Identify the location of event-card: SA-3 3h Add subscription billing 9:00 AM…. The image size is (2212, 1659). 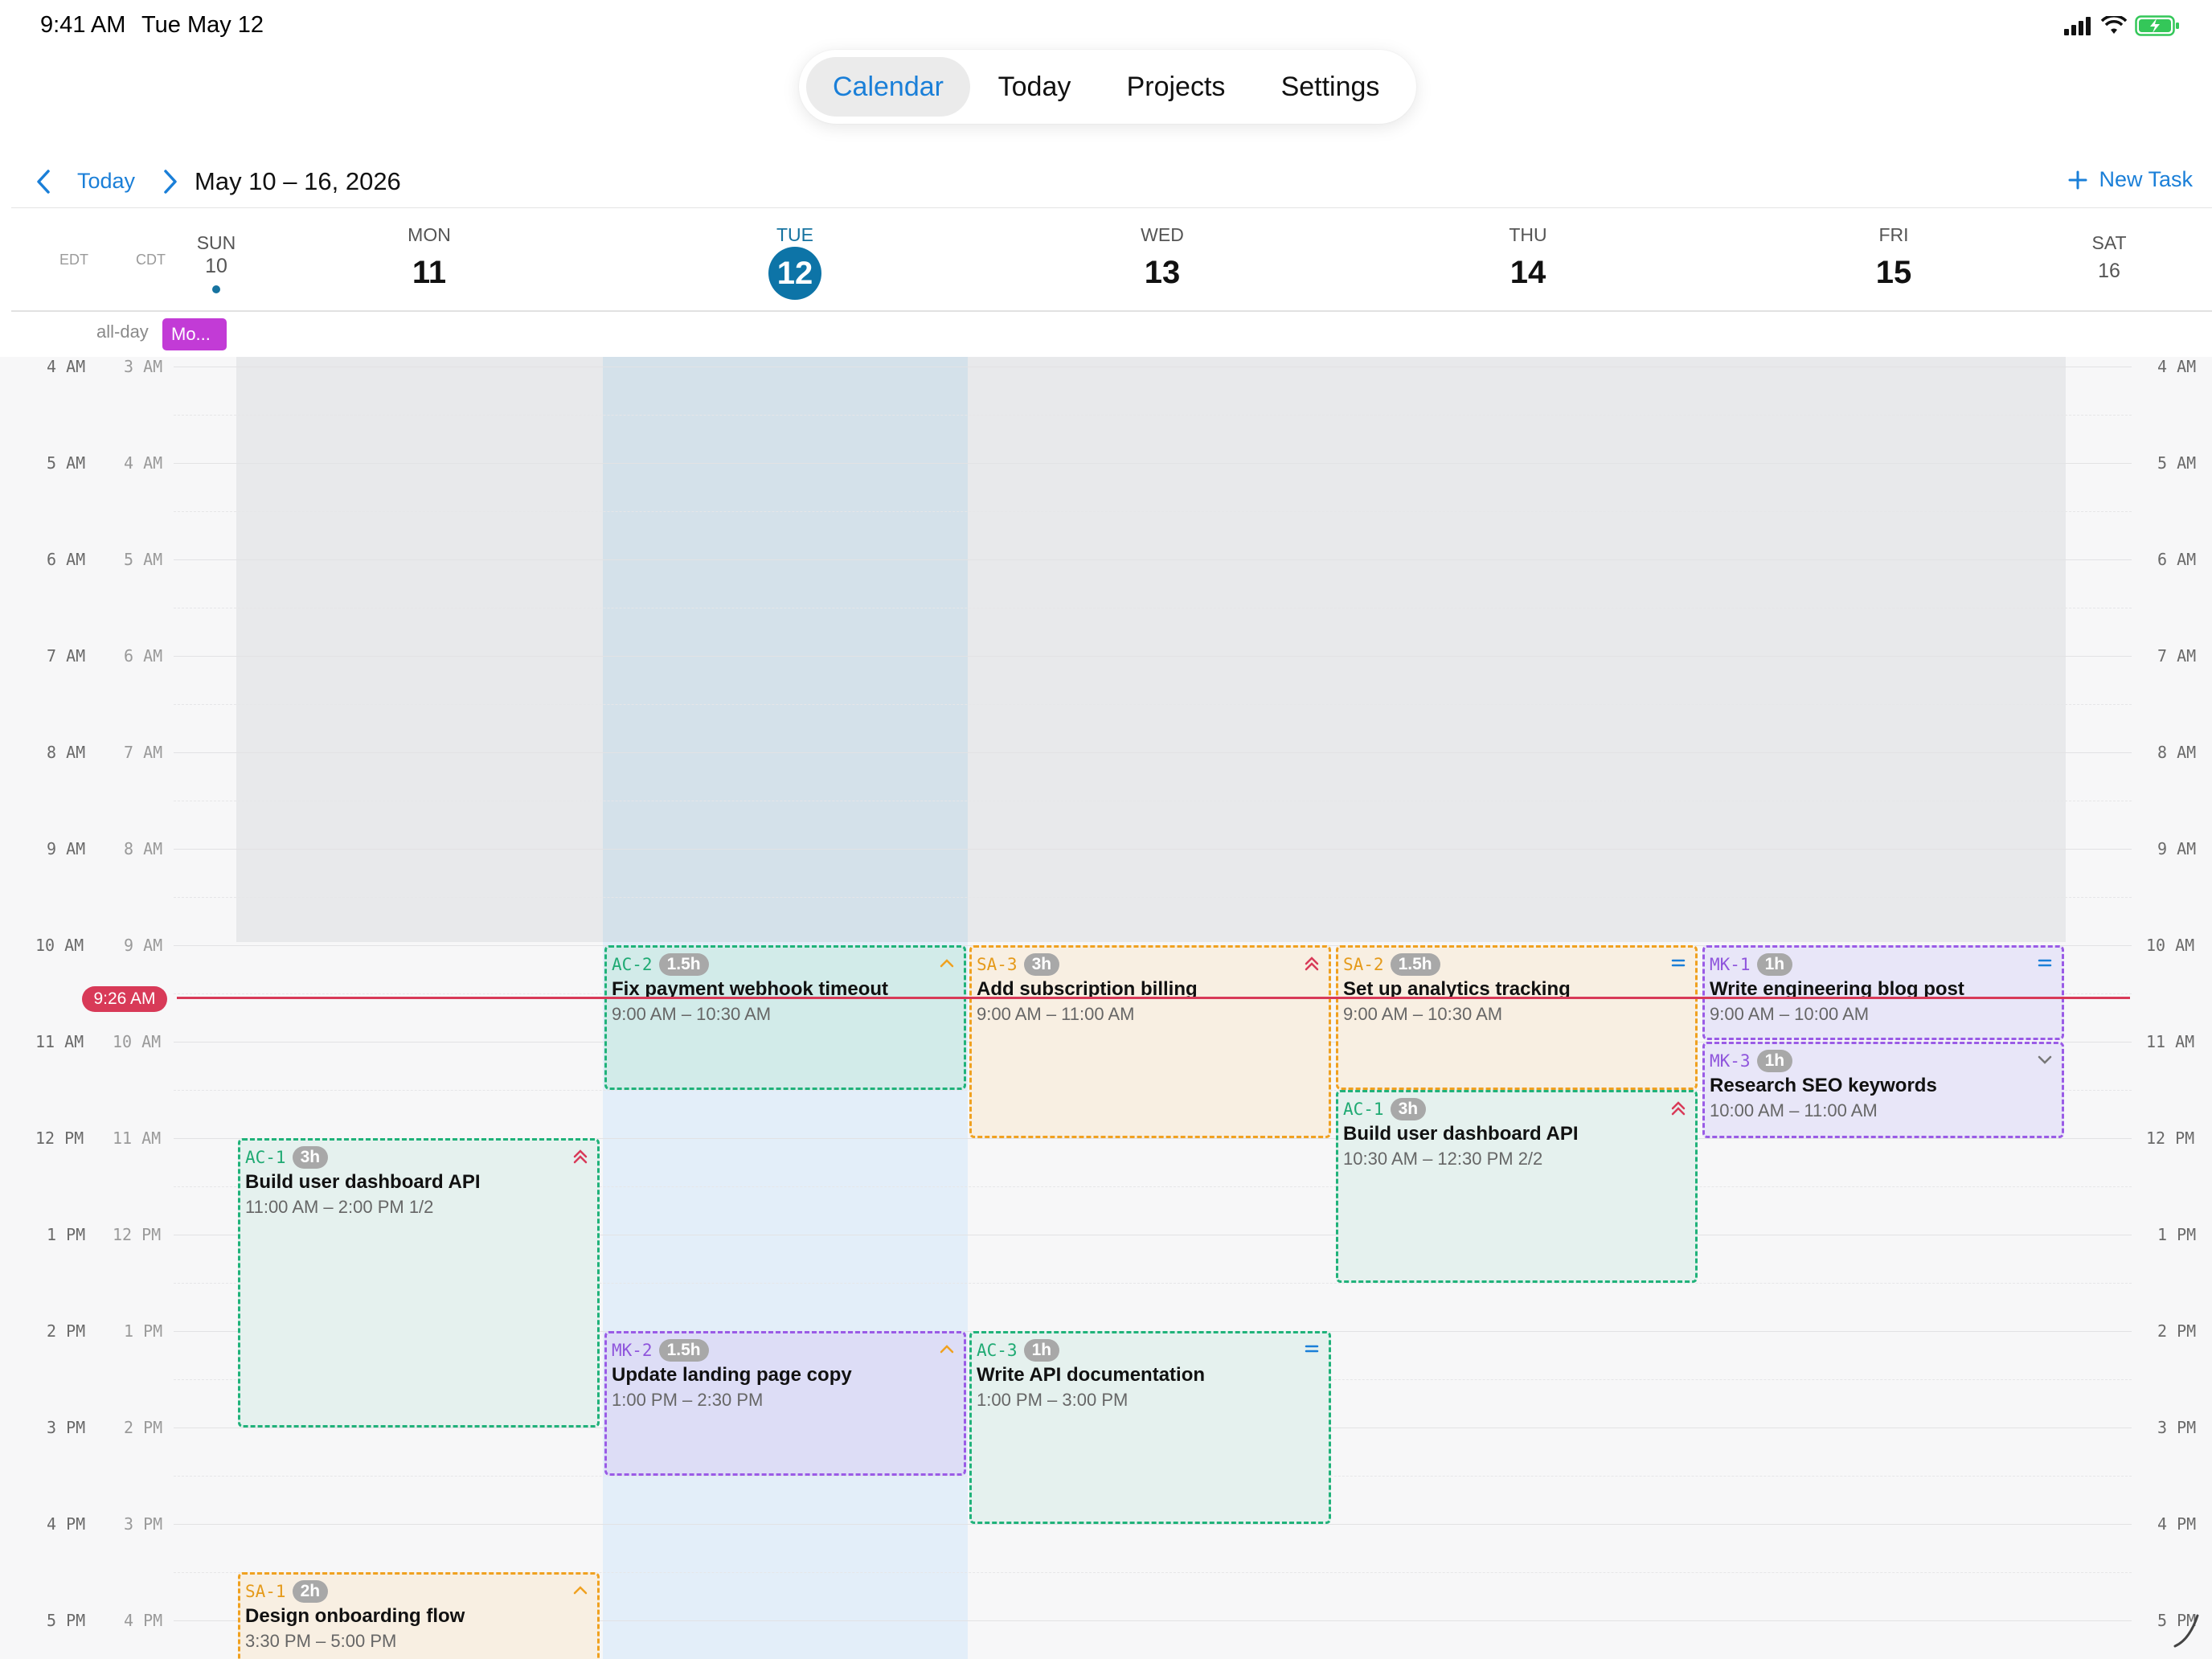
(1150, 1041).